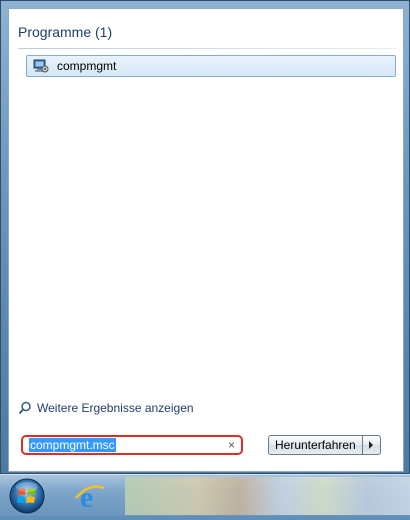  Describe the element at coordinates (87, 66) in the screenshot. I see `result-item-label: compmgmt` at that location.